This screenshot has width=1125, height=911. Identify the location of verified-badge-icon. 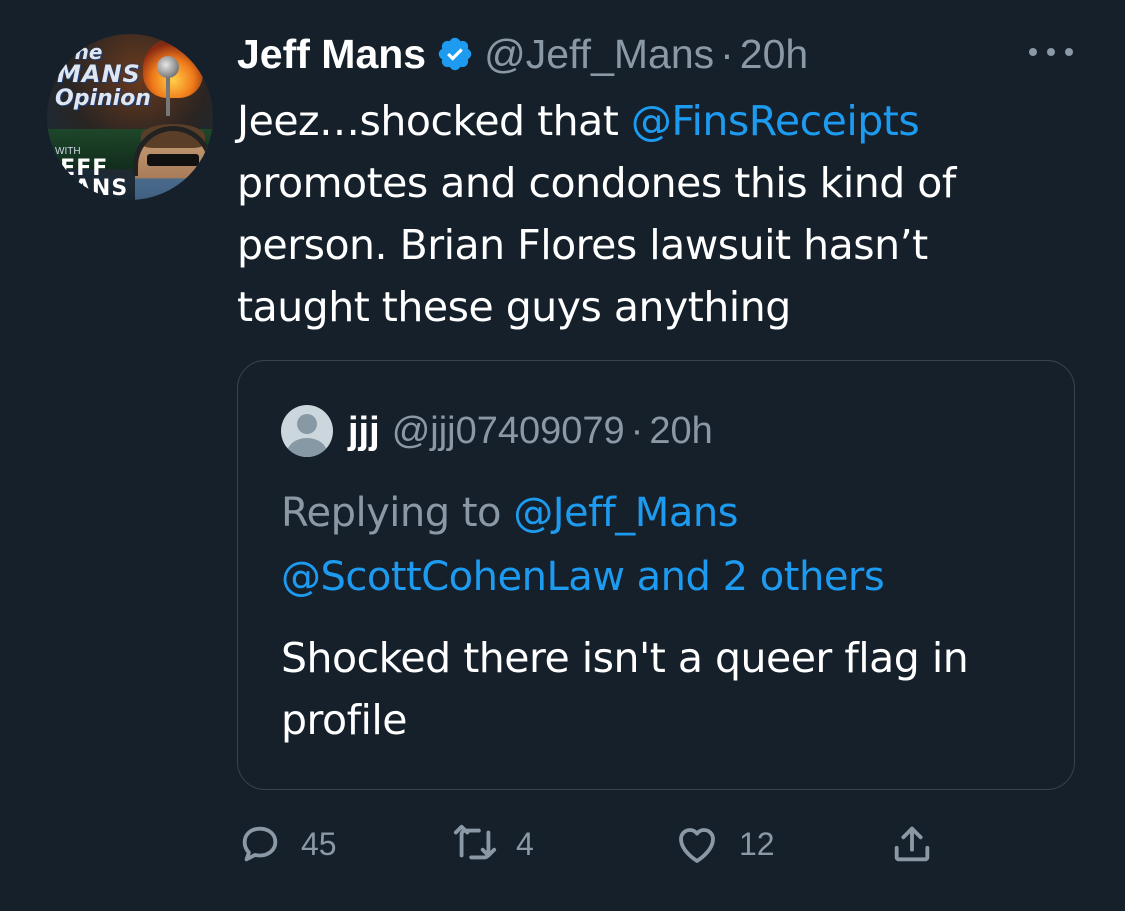
(455, 54).